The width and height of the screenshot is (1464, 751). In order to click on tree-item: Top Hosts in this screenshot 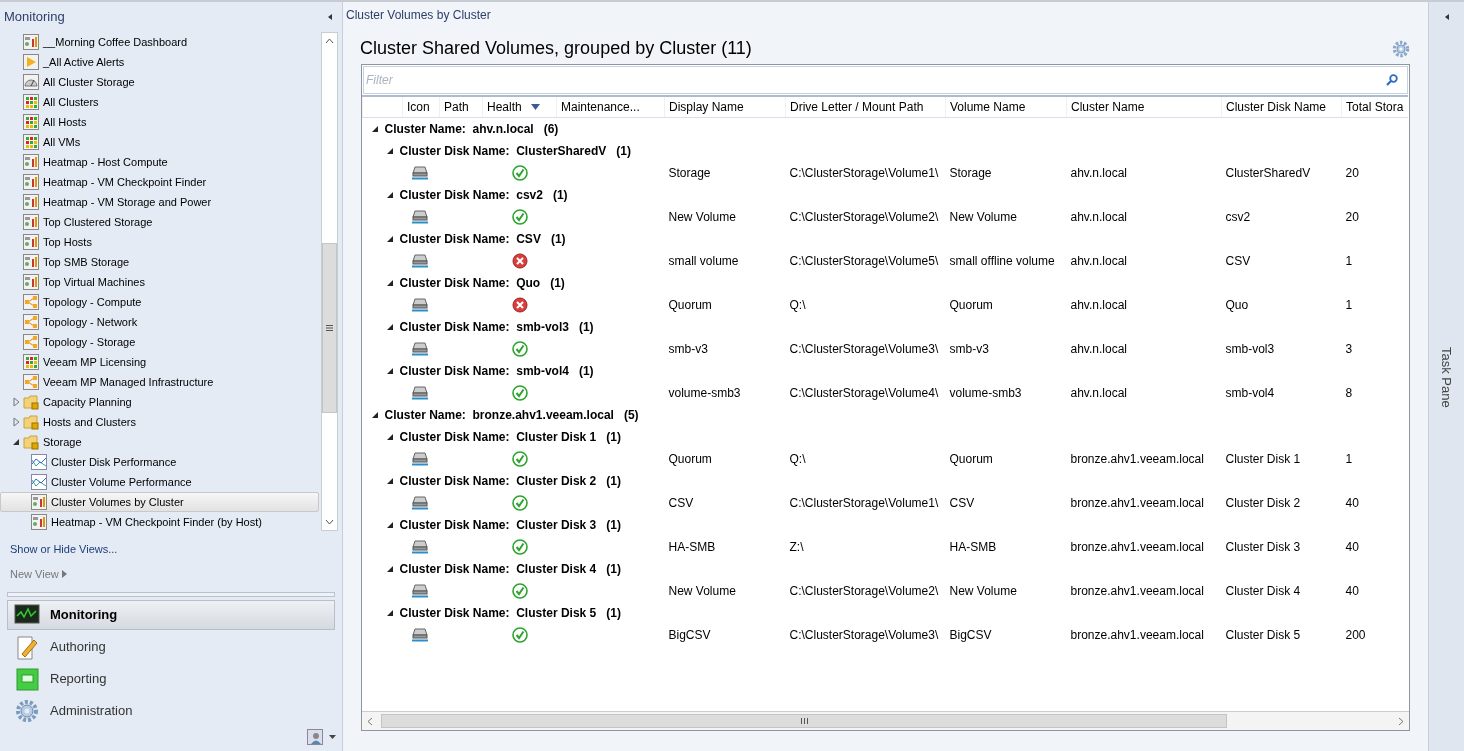, I will do `click(159, 242)`.